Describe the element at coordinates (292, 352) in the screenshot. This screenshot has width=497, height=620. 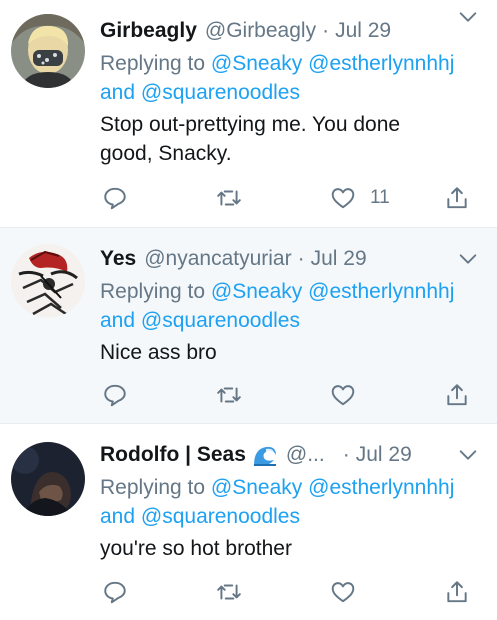
I see `tweet-text: Nice ass bro` at that location.